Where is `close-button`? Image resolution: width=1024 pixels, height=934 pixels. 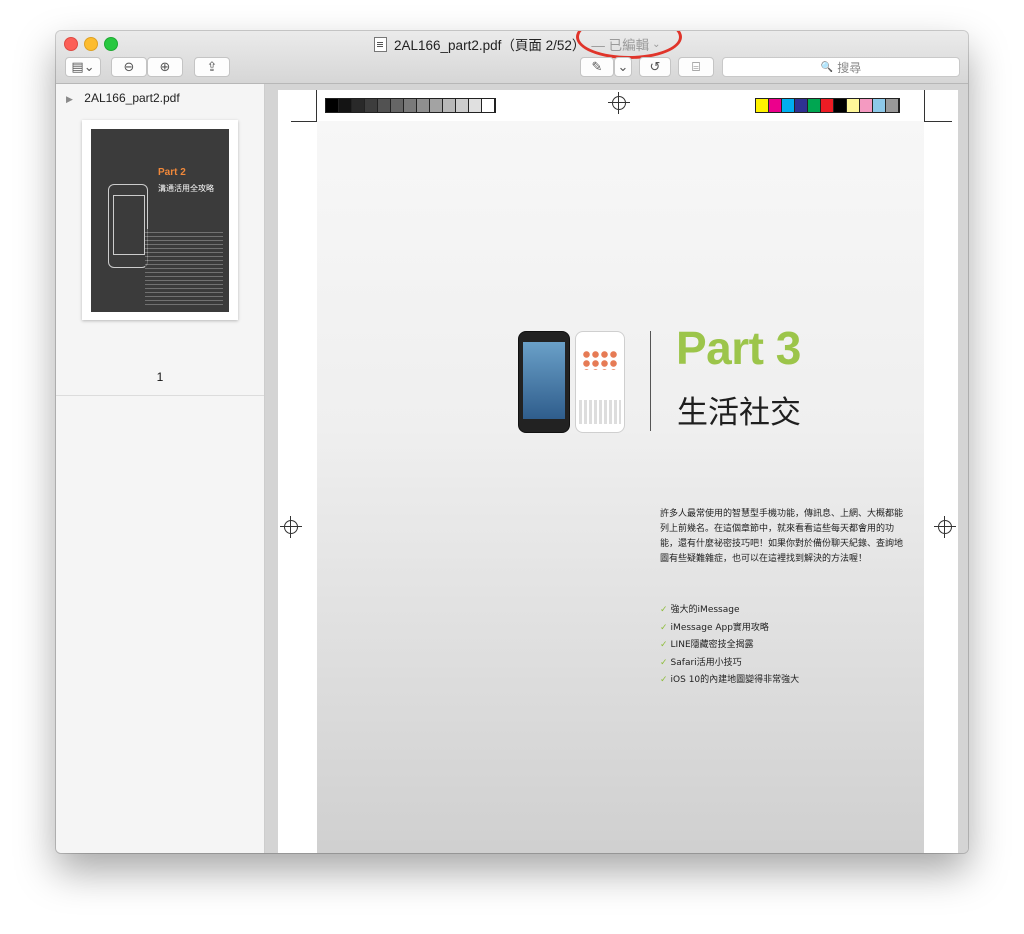 close-button is located at coordinates (71, 44).